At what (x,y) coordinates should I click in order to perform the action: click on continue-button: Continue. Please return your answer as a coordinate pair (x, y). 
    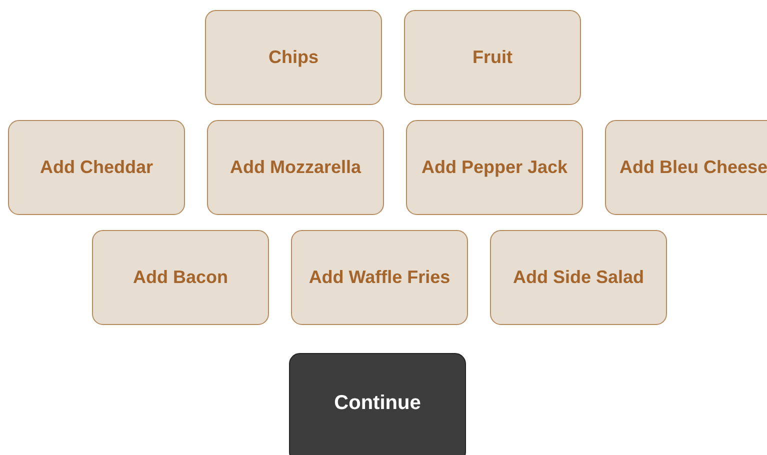
    Looking at the image, I should click on (377, 404).